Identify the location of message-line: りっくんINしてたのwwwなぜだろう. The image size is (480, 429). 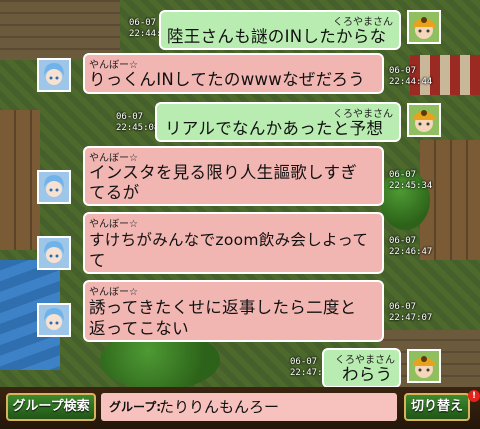
(227, 79).